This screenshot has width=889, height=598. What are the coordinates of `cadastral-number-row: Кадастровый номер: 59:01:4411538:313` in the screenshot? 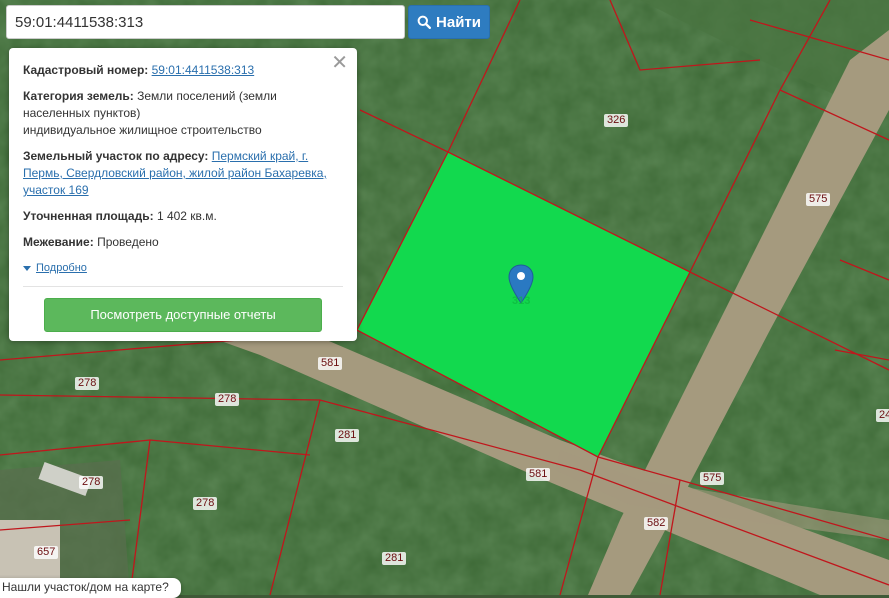 It's located at (183, 70).